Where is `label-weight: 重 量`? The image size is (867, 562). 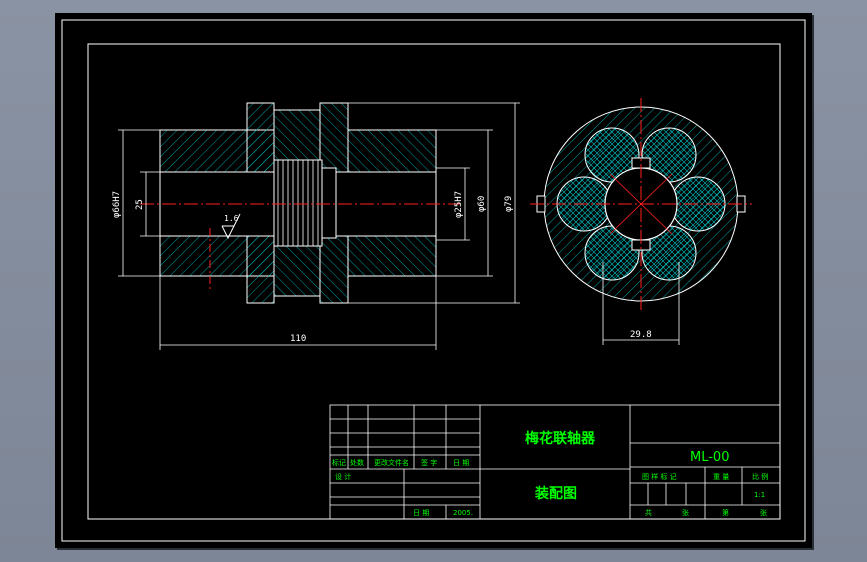
label-weight: 重 量 is located at coordinates (721, 477).